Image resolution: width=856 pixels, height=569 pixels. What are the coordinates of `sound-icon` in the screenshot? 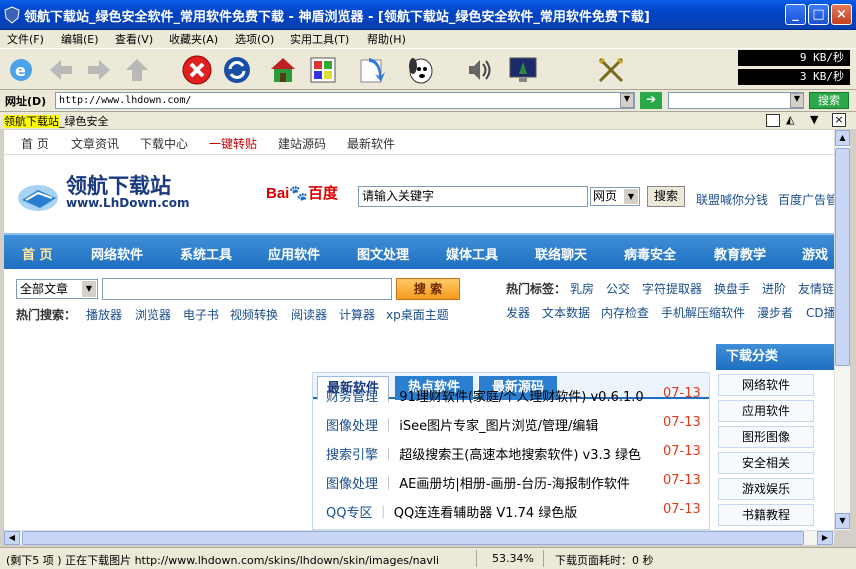 It's located at (479, 70).